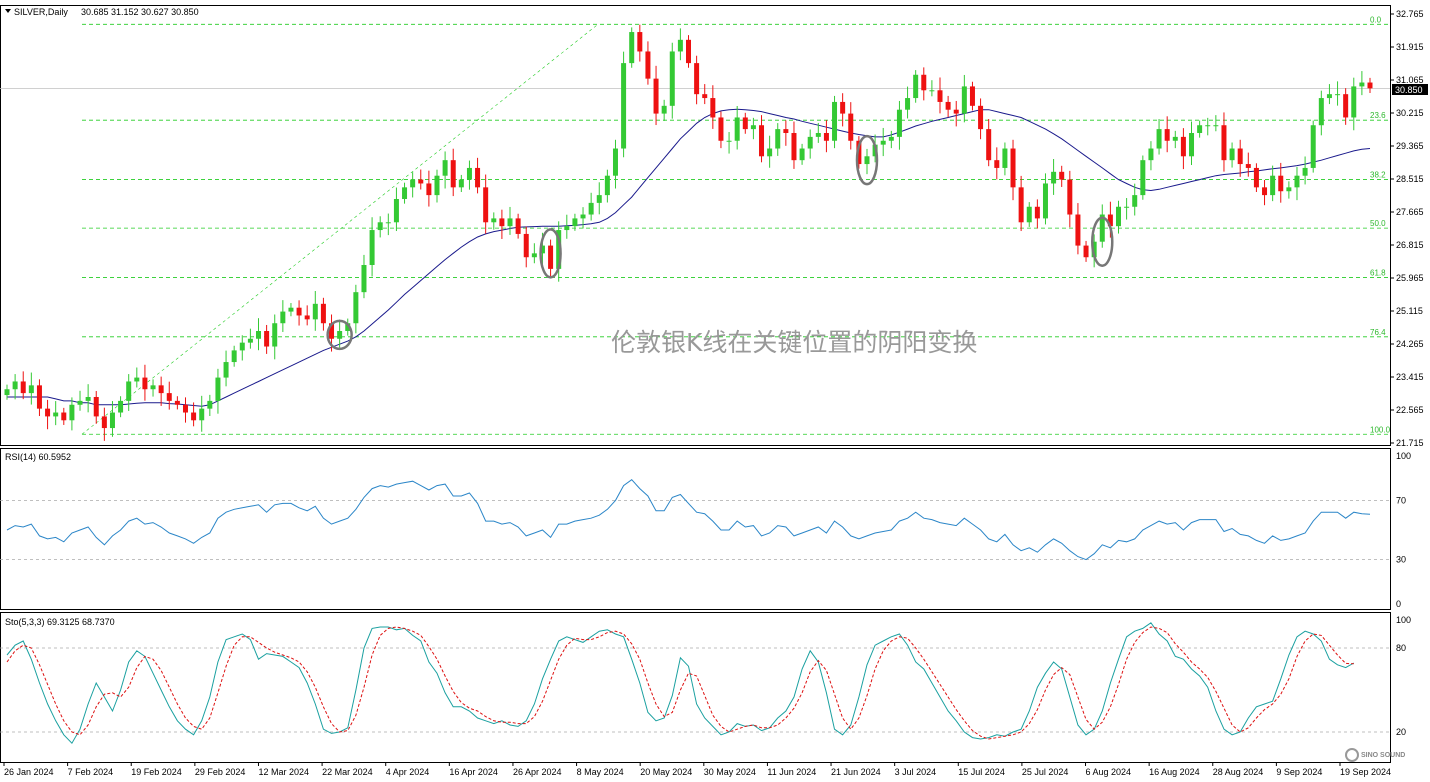  I want to click on price-tick-label: 22.565, so click(1410, 410).